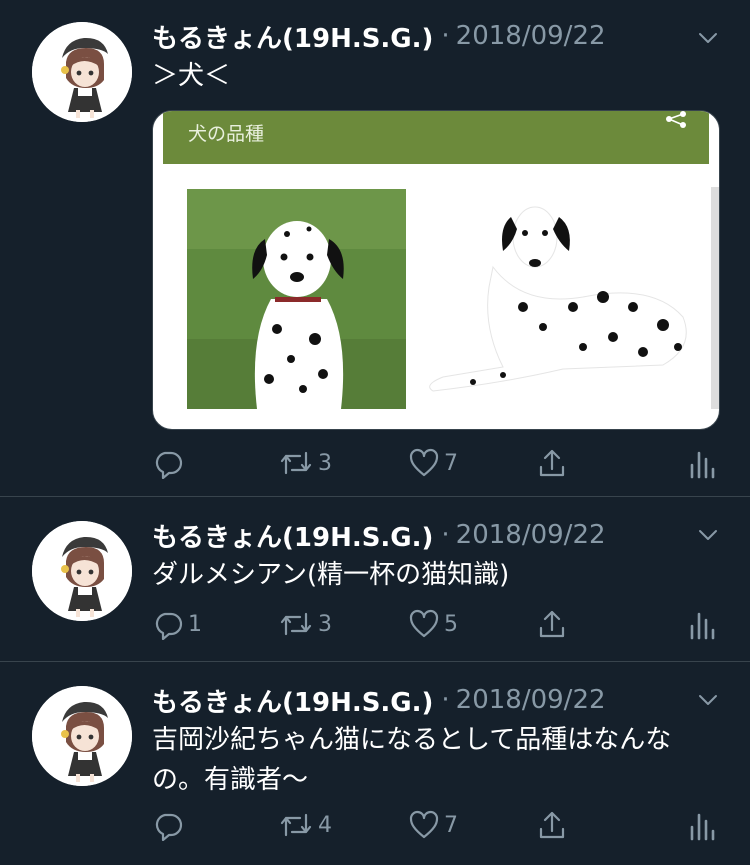 The image size is (750, 865). Describe the element at coordinates (451, 624) in the screenshot. I see `like-count: 5` at that location.